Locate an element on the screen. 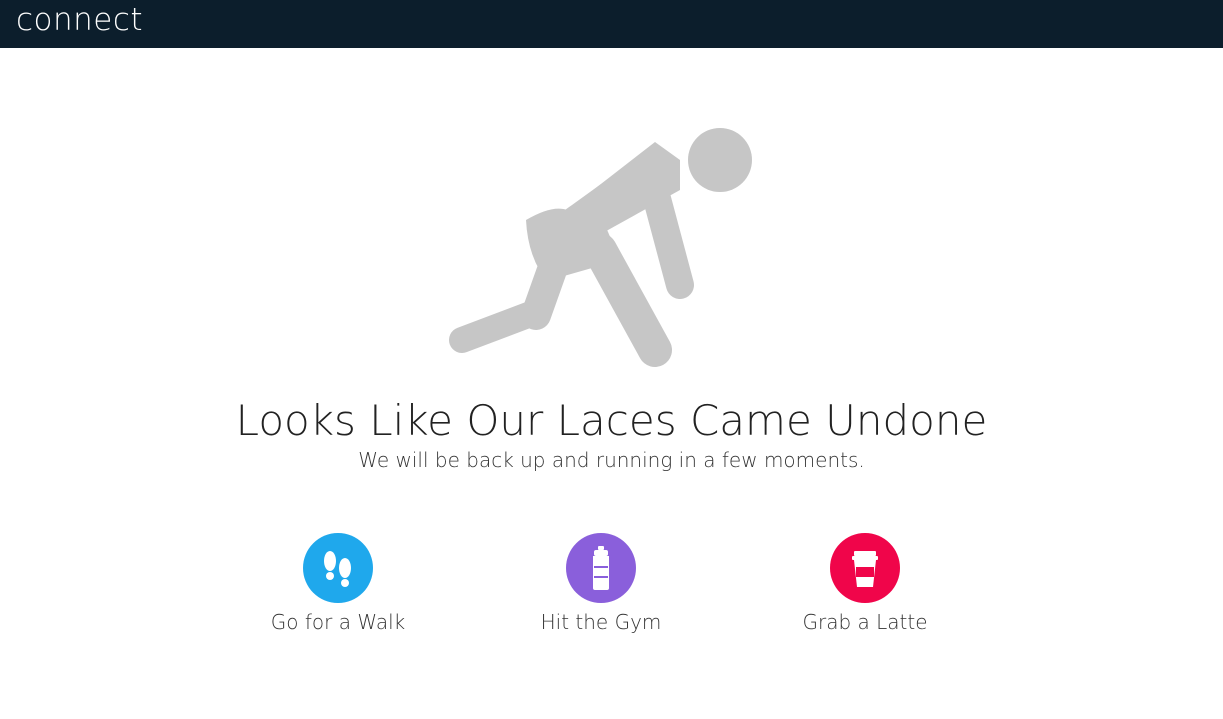 The height and width of the screenshot is (719, 1223). coffee-cup-icon is located at coordinates (865, 569).